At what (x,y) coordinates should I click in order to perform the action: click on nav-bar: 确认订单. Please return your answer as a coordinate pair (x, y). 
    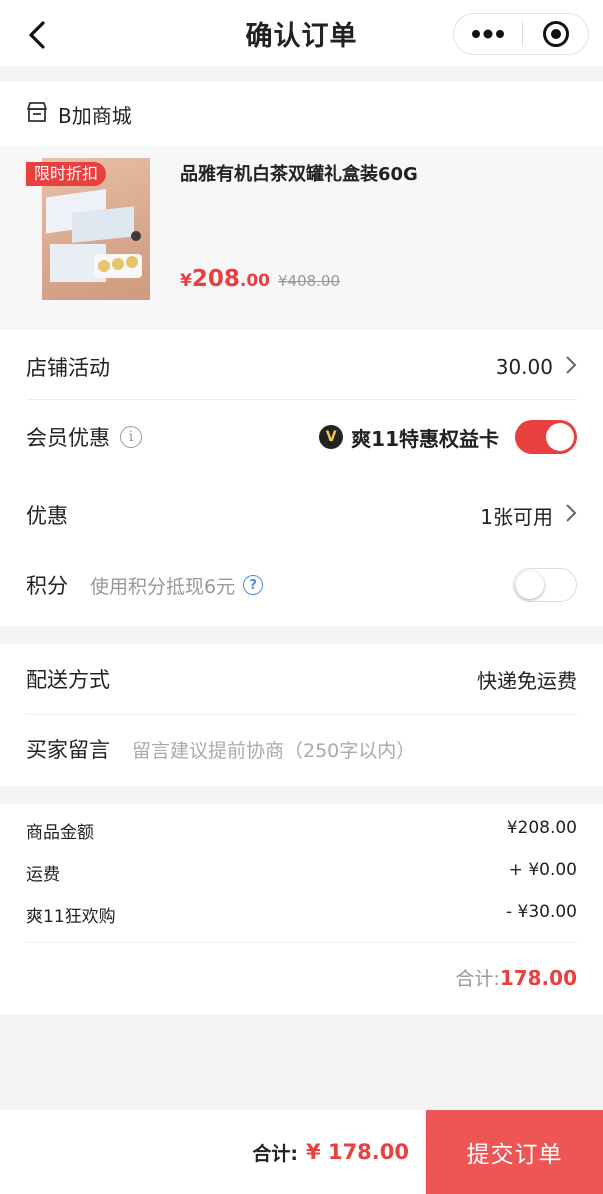
    Looking at the image, I should click on (301, 33).